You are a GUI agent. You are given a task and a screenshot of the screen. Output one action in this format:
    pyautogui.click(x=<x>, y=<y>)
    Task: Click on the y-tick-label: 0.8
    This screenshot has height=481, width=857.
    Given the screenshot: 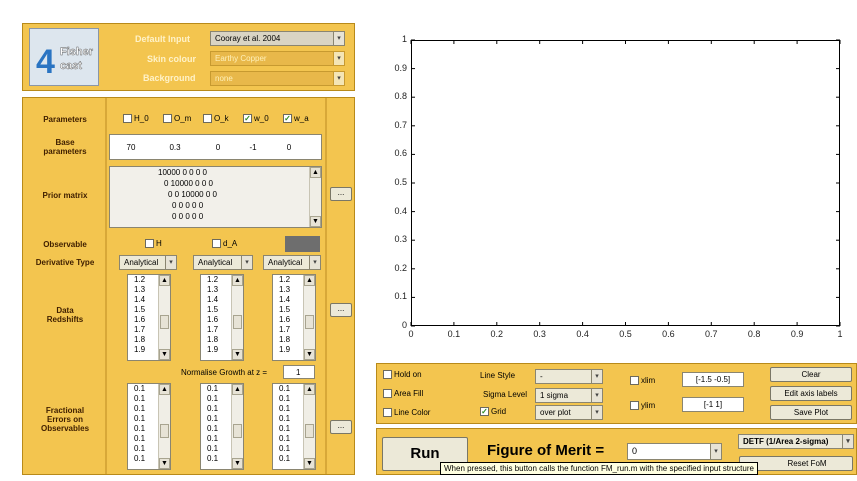 What is the action you would take?
    pyautogui.click(x=400, y=96)
    